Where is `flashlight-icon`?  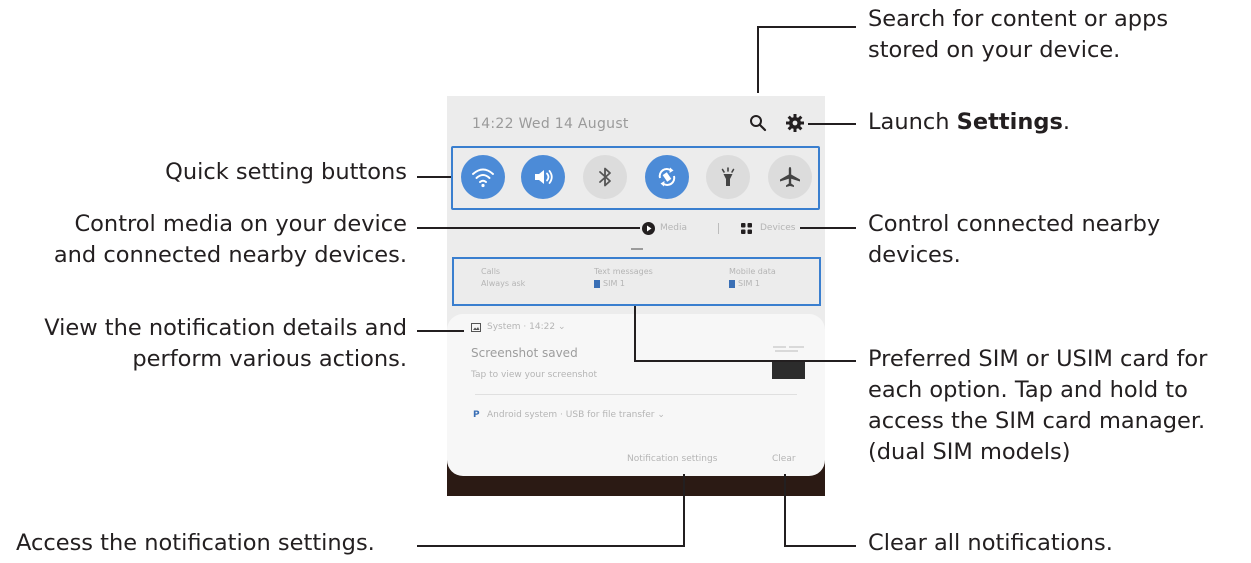
flashlight-icon is located at coordinates (728, 176).